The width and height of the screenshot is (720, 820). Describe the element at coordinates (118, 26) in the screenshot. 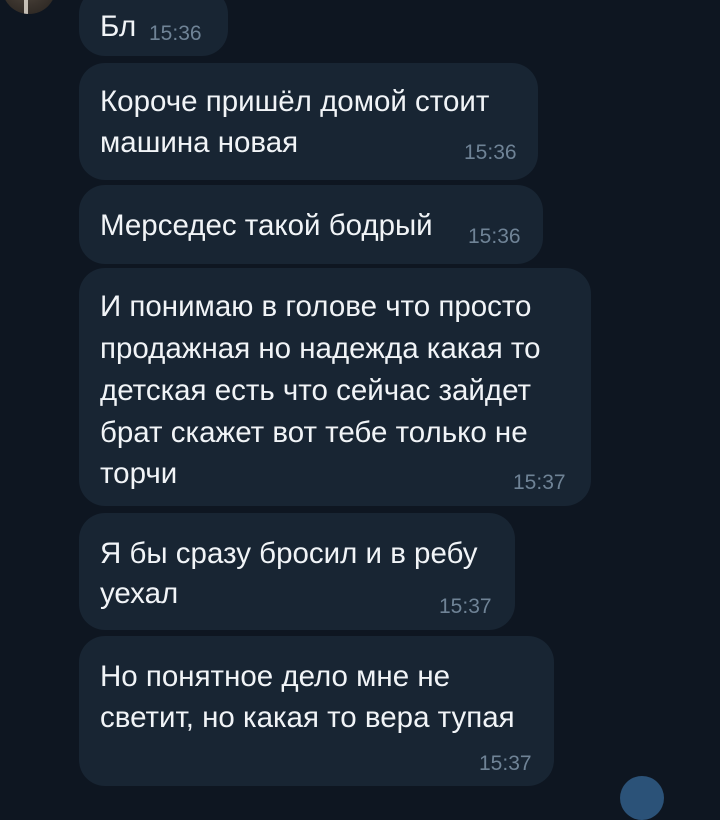

I see `message-text: Бл` at that location.